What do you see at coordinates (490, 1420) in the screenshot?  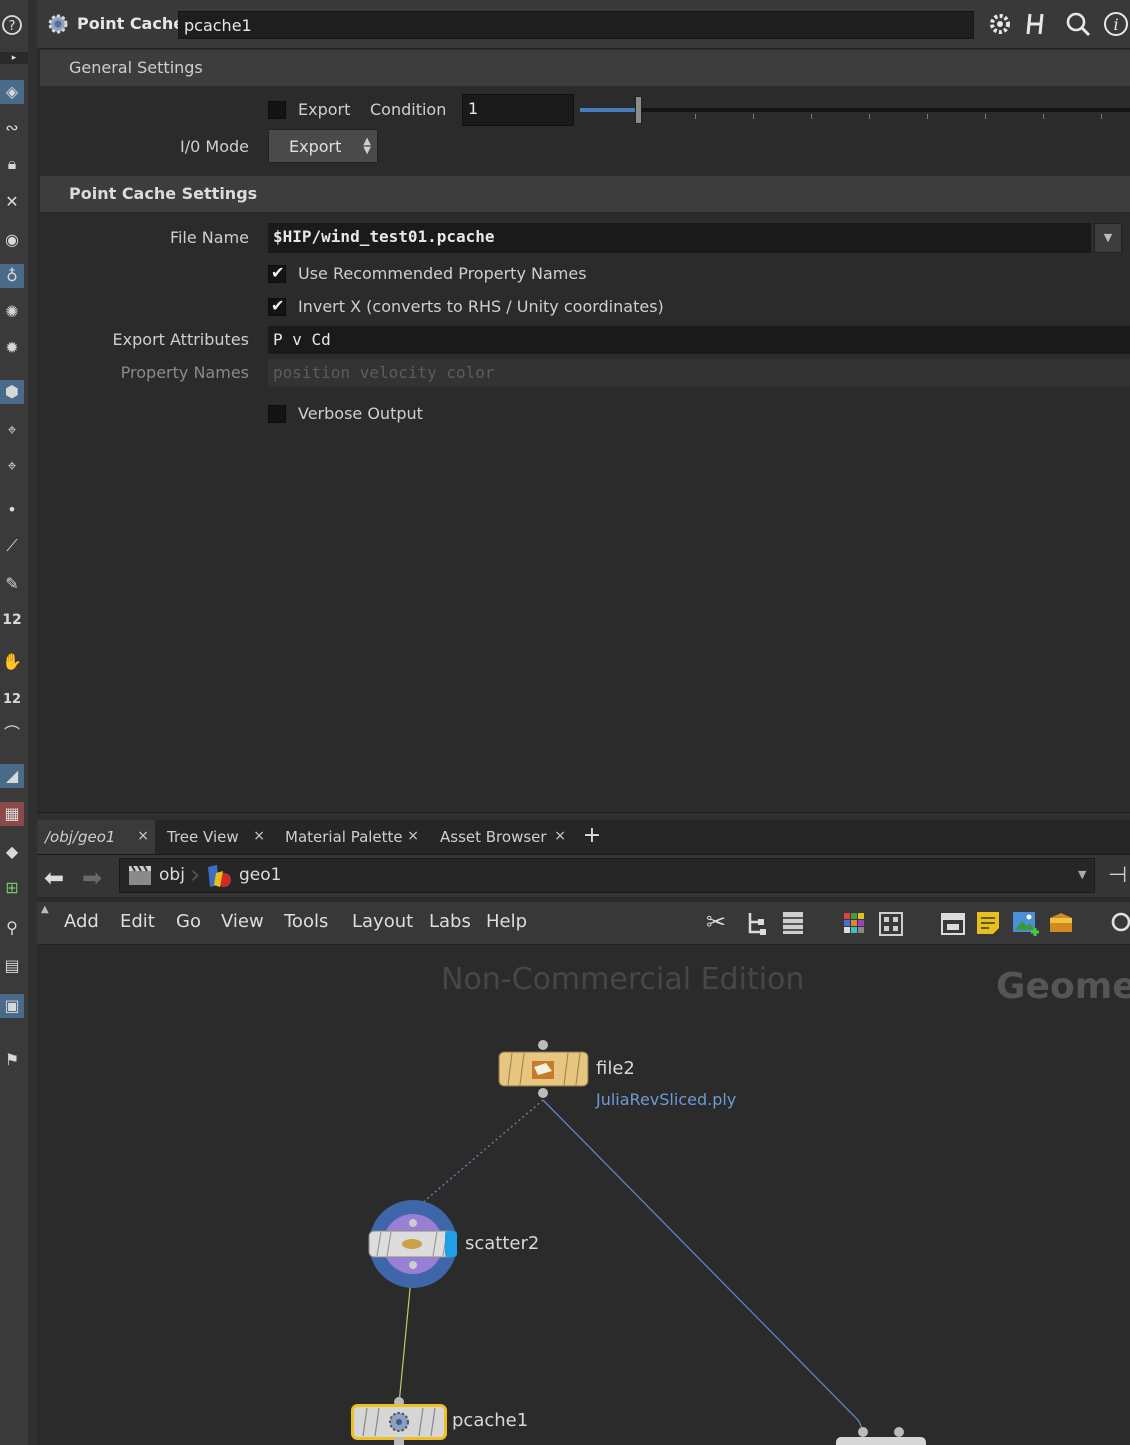 I see `pcache1-node-label: pcache1` at bounding box center [490, 1420].